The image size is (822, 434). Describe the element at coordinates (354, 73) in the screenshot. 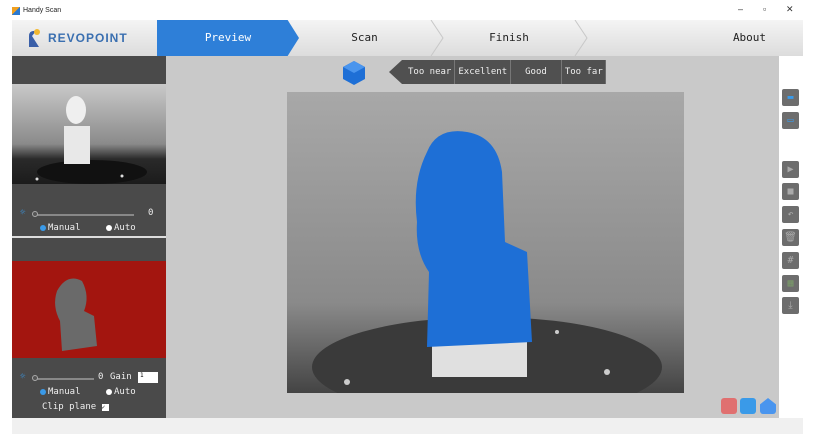

I see `view-cube-icon` at that location.